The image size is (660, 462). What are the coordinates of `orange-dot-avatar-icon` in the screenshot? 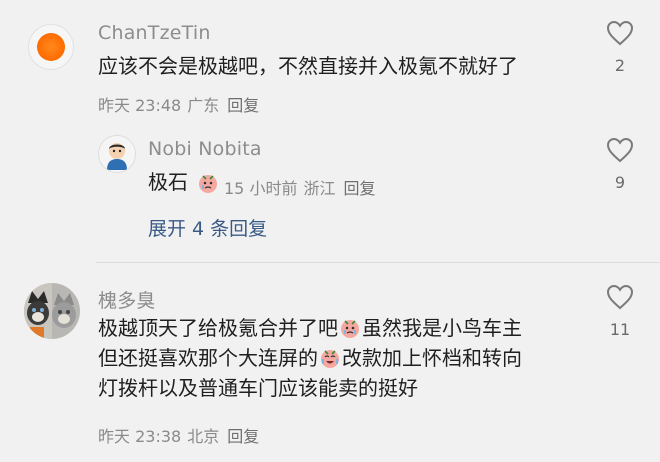 It's located at (51, 47).